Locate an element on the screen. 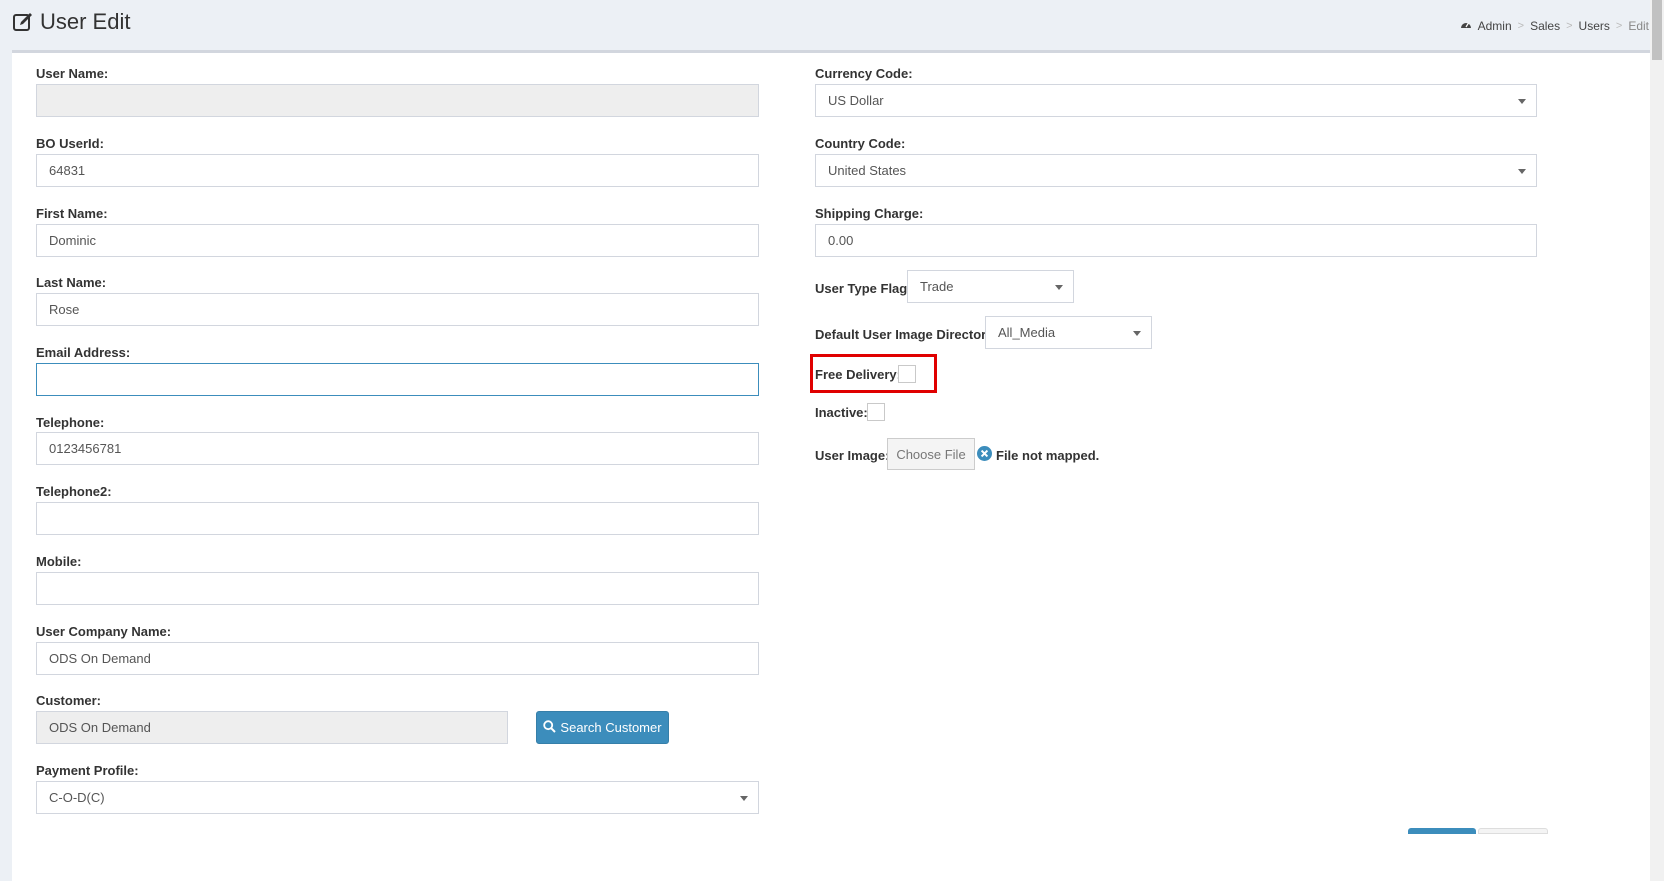 The width and height of the screenshot is (1664, 881). page-title: User Edit is located at coordinates (71, 22).